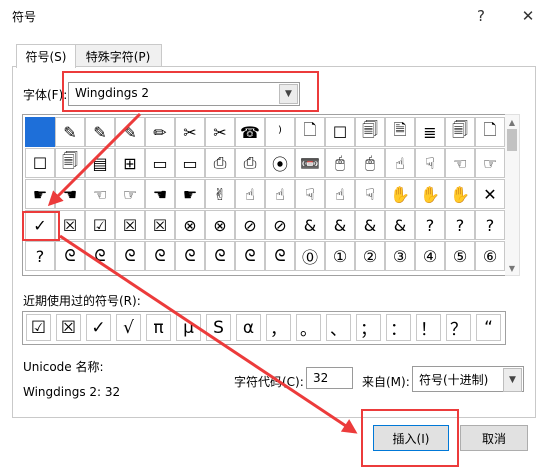 This screenshot has width=547, height=473. What do you see at coordinates (220, 194) in the screenshot?
I see `symbol-cell: ✌` at bounding box center [220, 194].